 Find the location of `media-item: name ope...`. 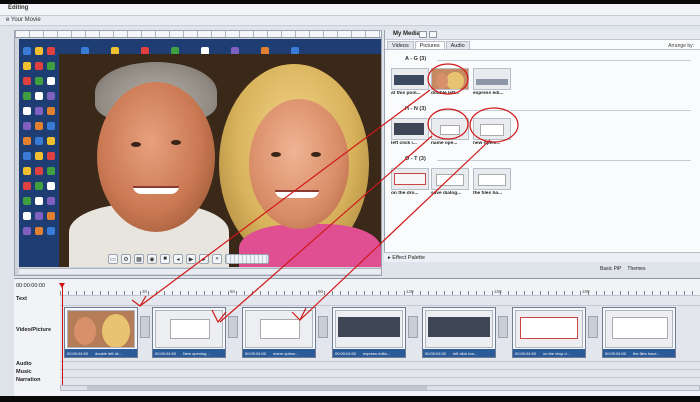

media-item: name ope... is located at coordinates (450, 133).